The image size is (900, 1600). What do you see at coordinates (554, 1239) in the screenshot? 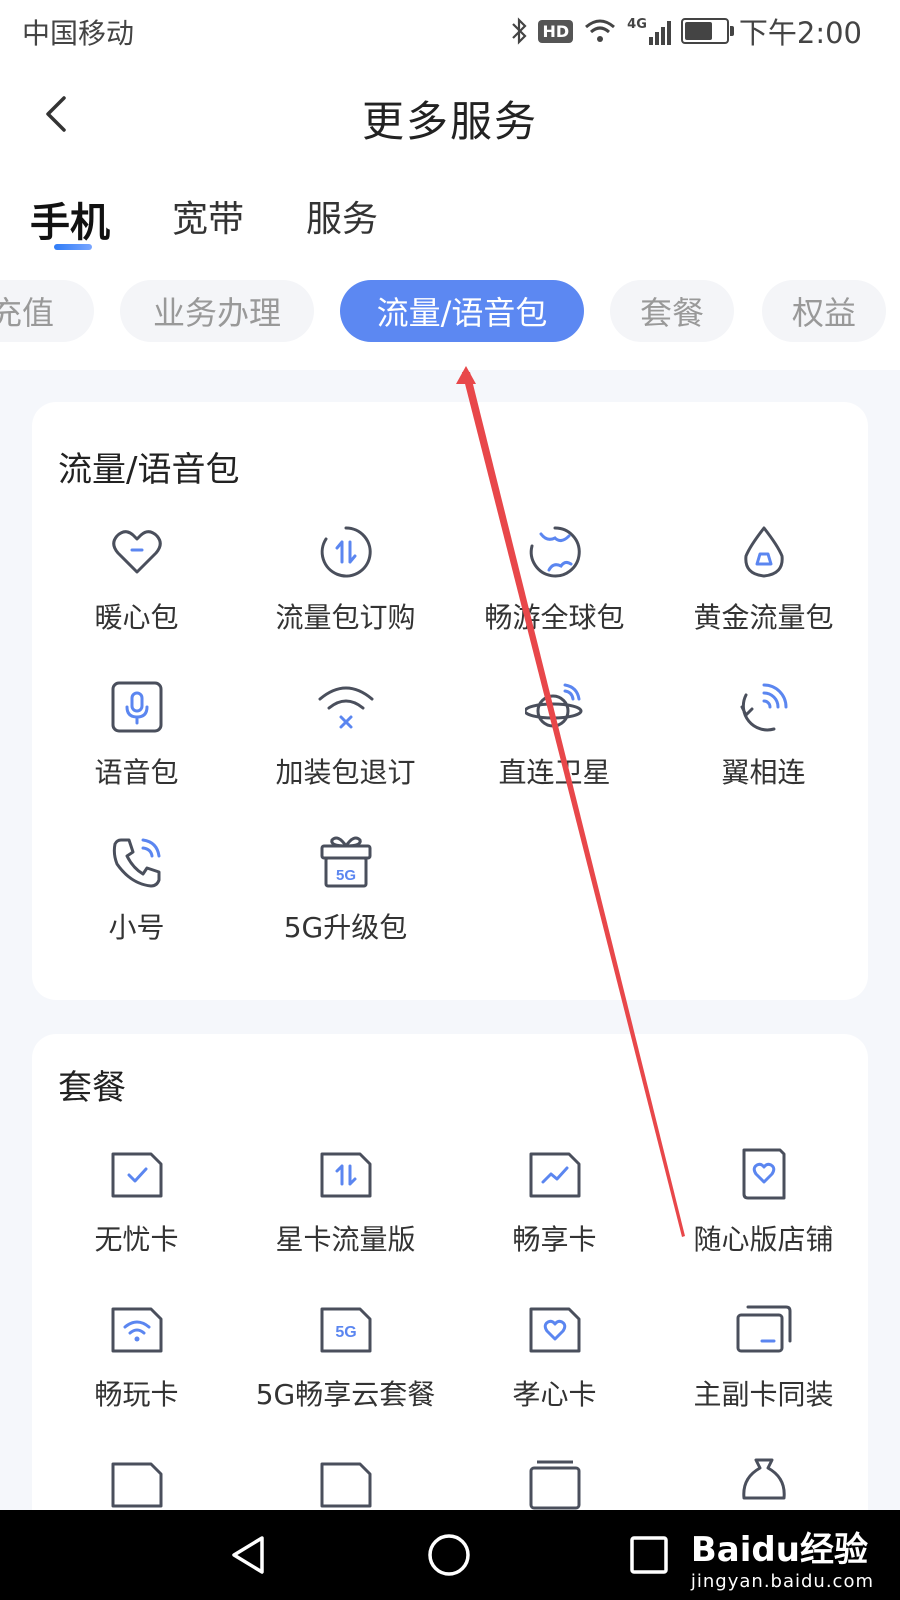
I see `plan-label: 畅享卡` at bounding box center [554, 1239].